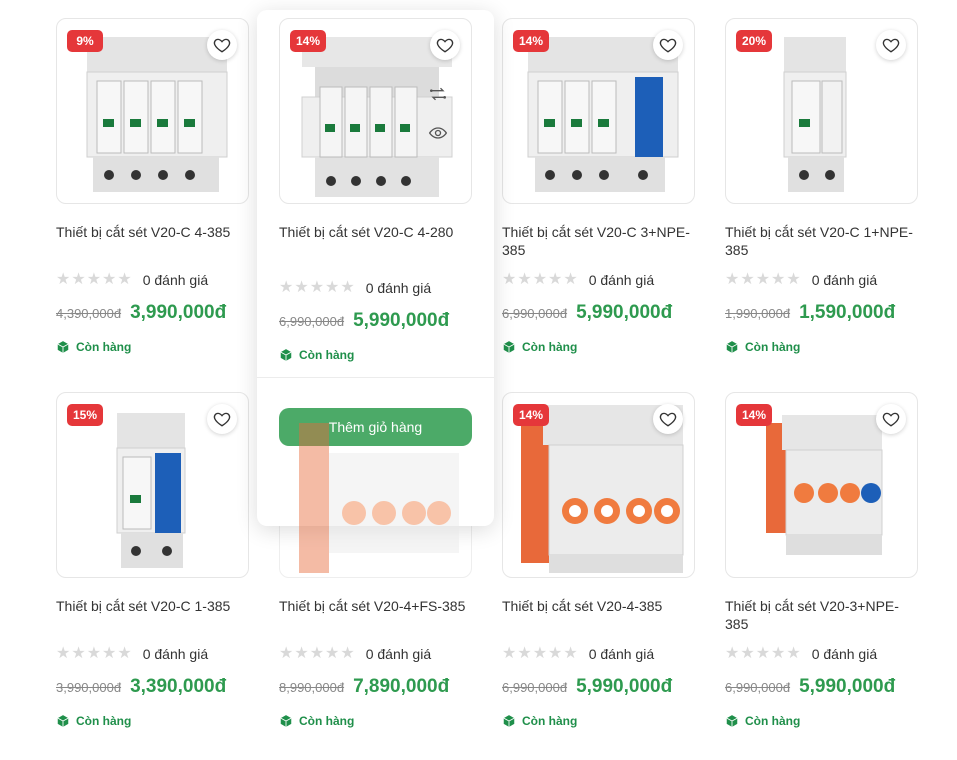  Describe the element at coordinates (89, 313) in the screenshot. I see `old-price: 4,390,000đ` at that location.